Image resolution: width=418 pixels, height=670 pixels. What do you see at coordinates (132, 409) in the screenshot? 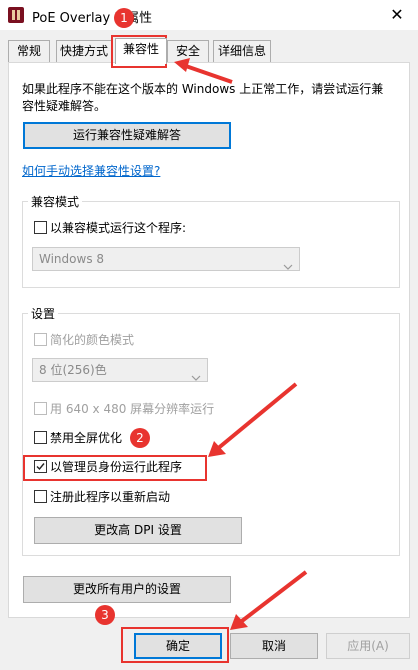
I see `res-640-label: 用 640 x 480 屏幕分辨率运行` at bounding box center [132, 409].